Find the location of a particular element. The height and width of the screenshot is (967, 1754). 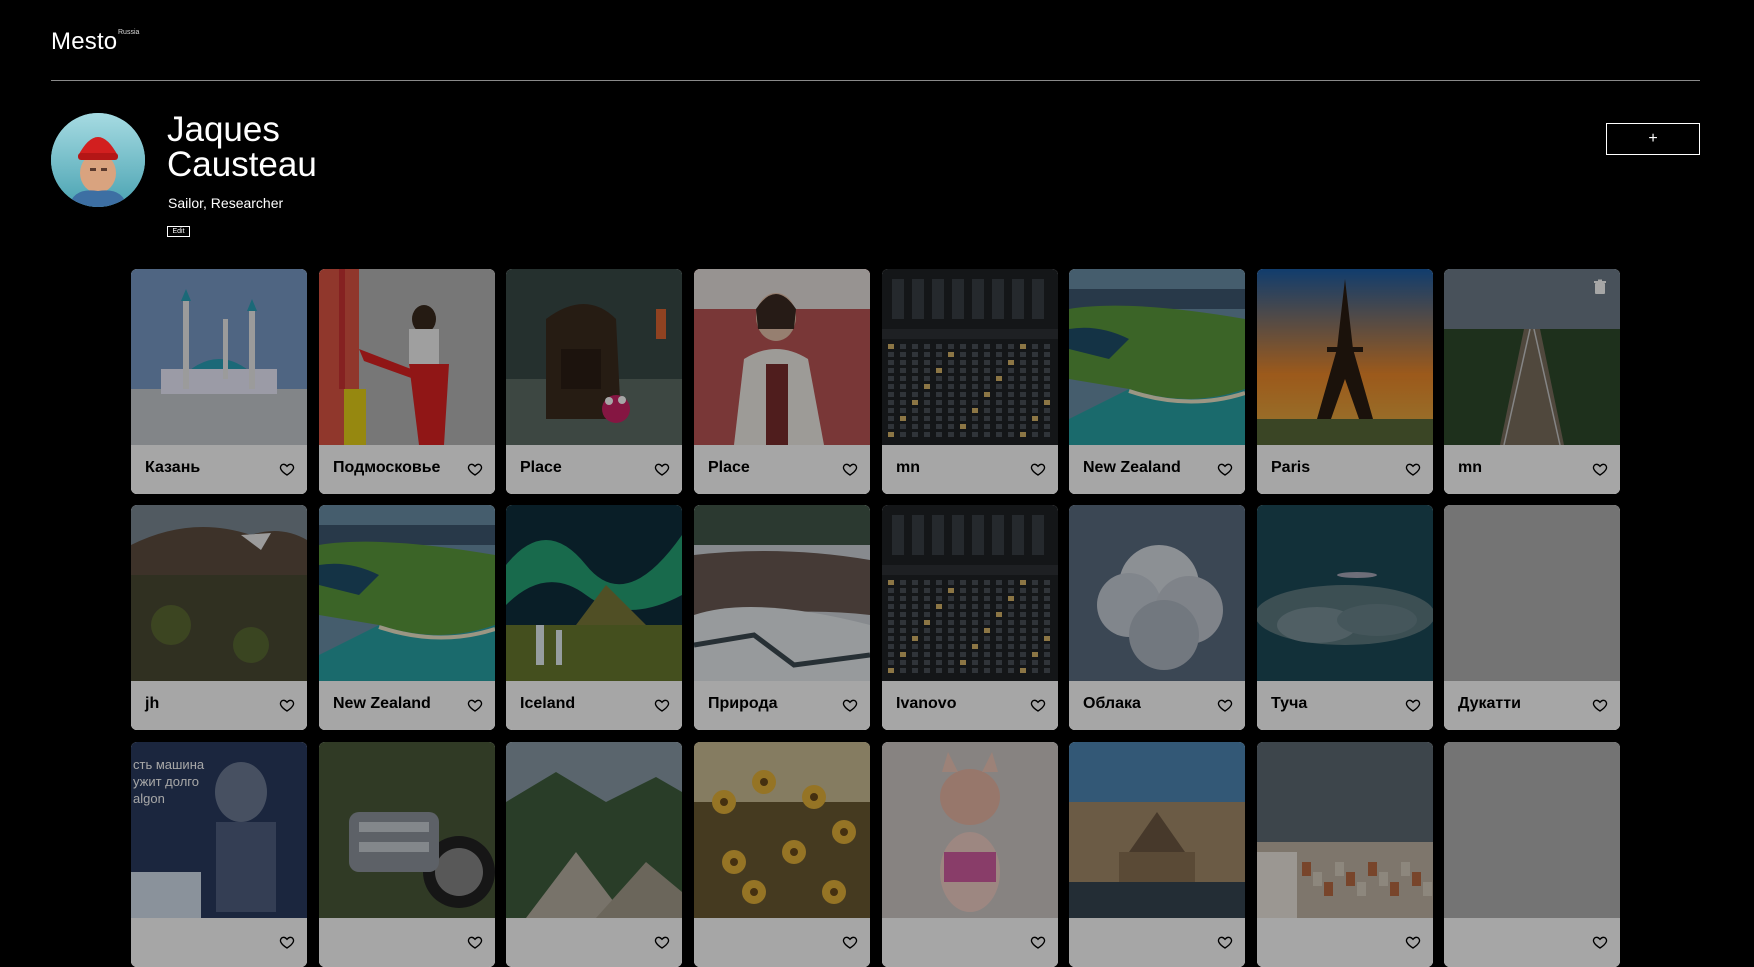

card: Облака is located at coordinates (1157, 617).